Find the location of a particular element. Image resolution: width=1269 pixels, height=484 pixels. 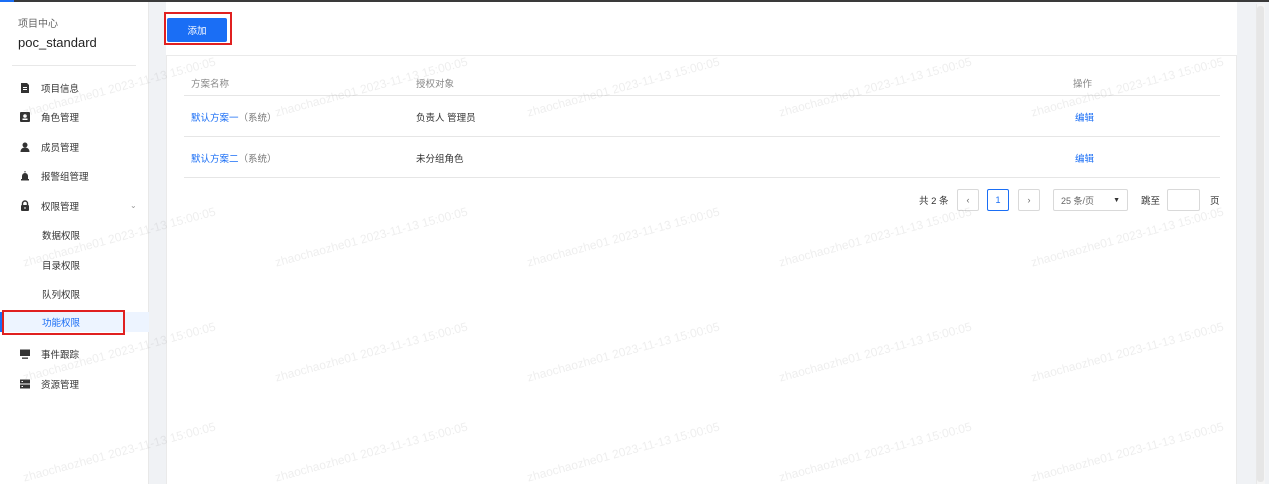

sidebar-item-permission: 权限管理 ⌄ is located at coordinates (74, 206).